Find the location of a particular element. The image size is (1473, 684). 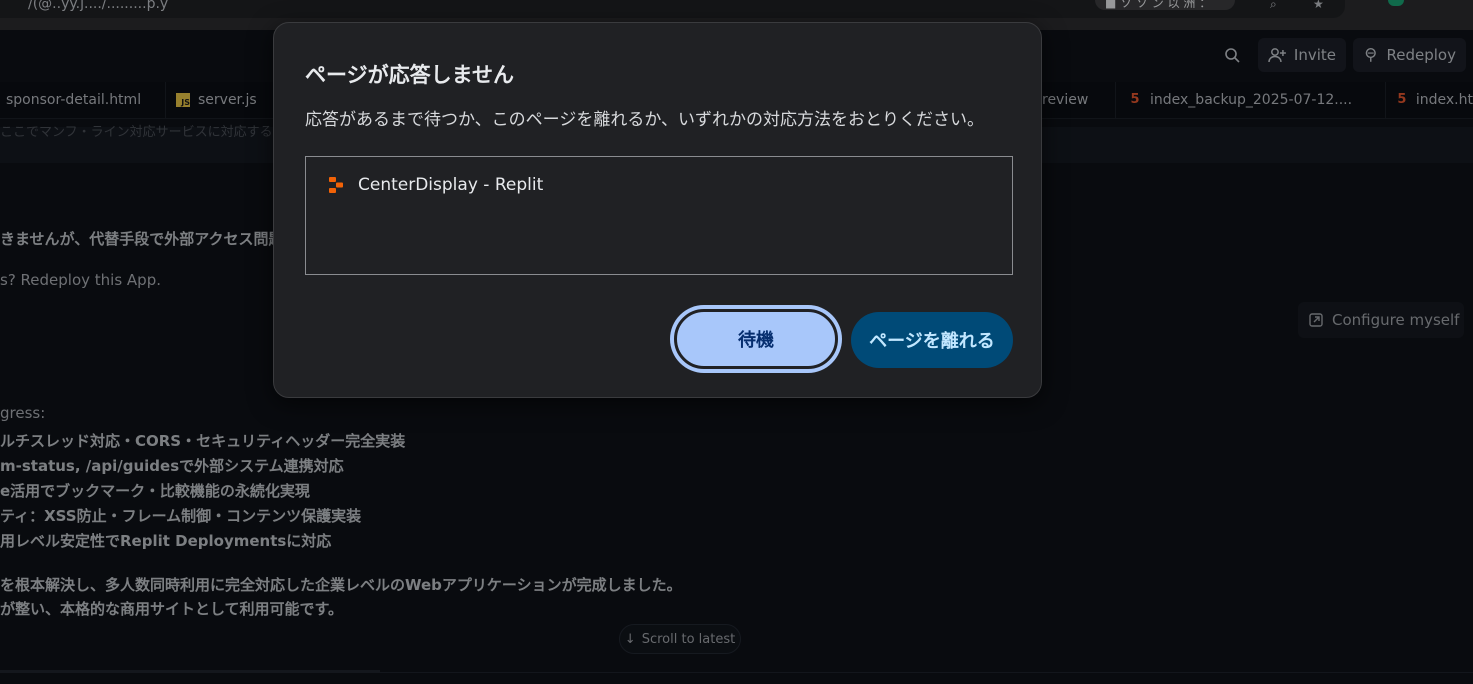

dialog-message: 応答があるまで待つか、このページを離れるか、いずれかの対応方法をおとりください。 is located at coordinates (644, 120).